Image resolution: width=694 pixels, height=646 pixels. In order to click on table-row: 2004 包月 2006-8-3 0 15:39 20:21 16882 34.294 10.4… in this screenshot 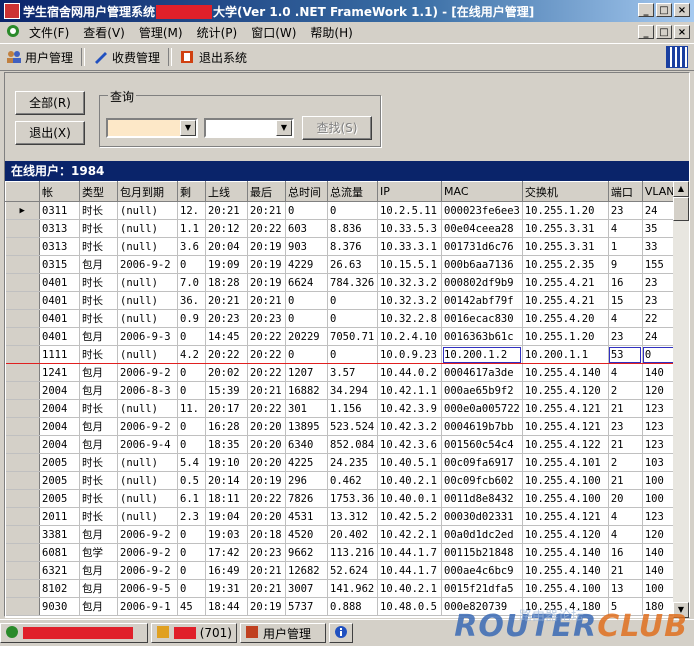, I will do `click(341, 390)`.